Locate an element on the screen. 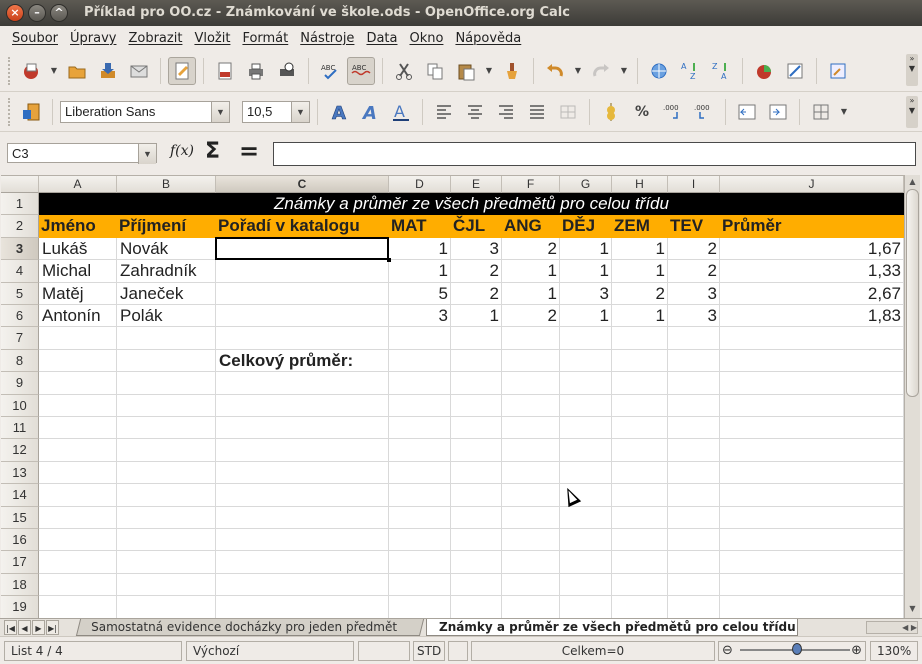 The height and width of the screenshot is (664, 922). save-icon is located at coordinates (108, 71).